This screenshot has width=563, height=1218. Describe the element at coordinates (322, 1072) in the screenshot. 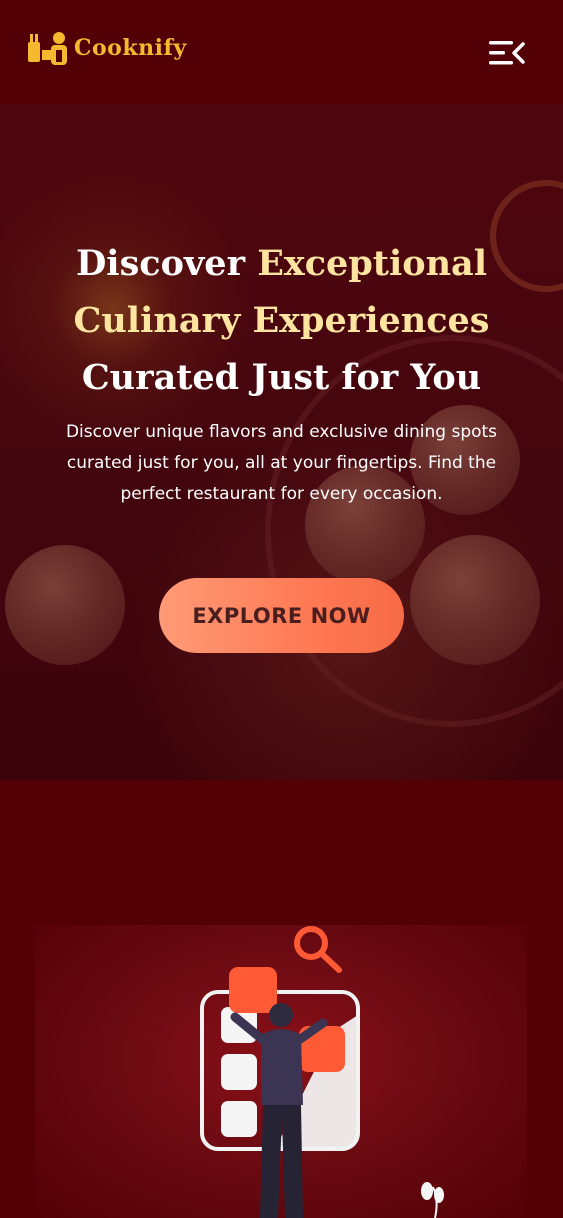

I see `illustration-graphic` at that location.